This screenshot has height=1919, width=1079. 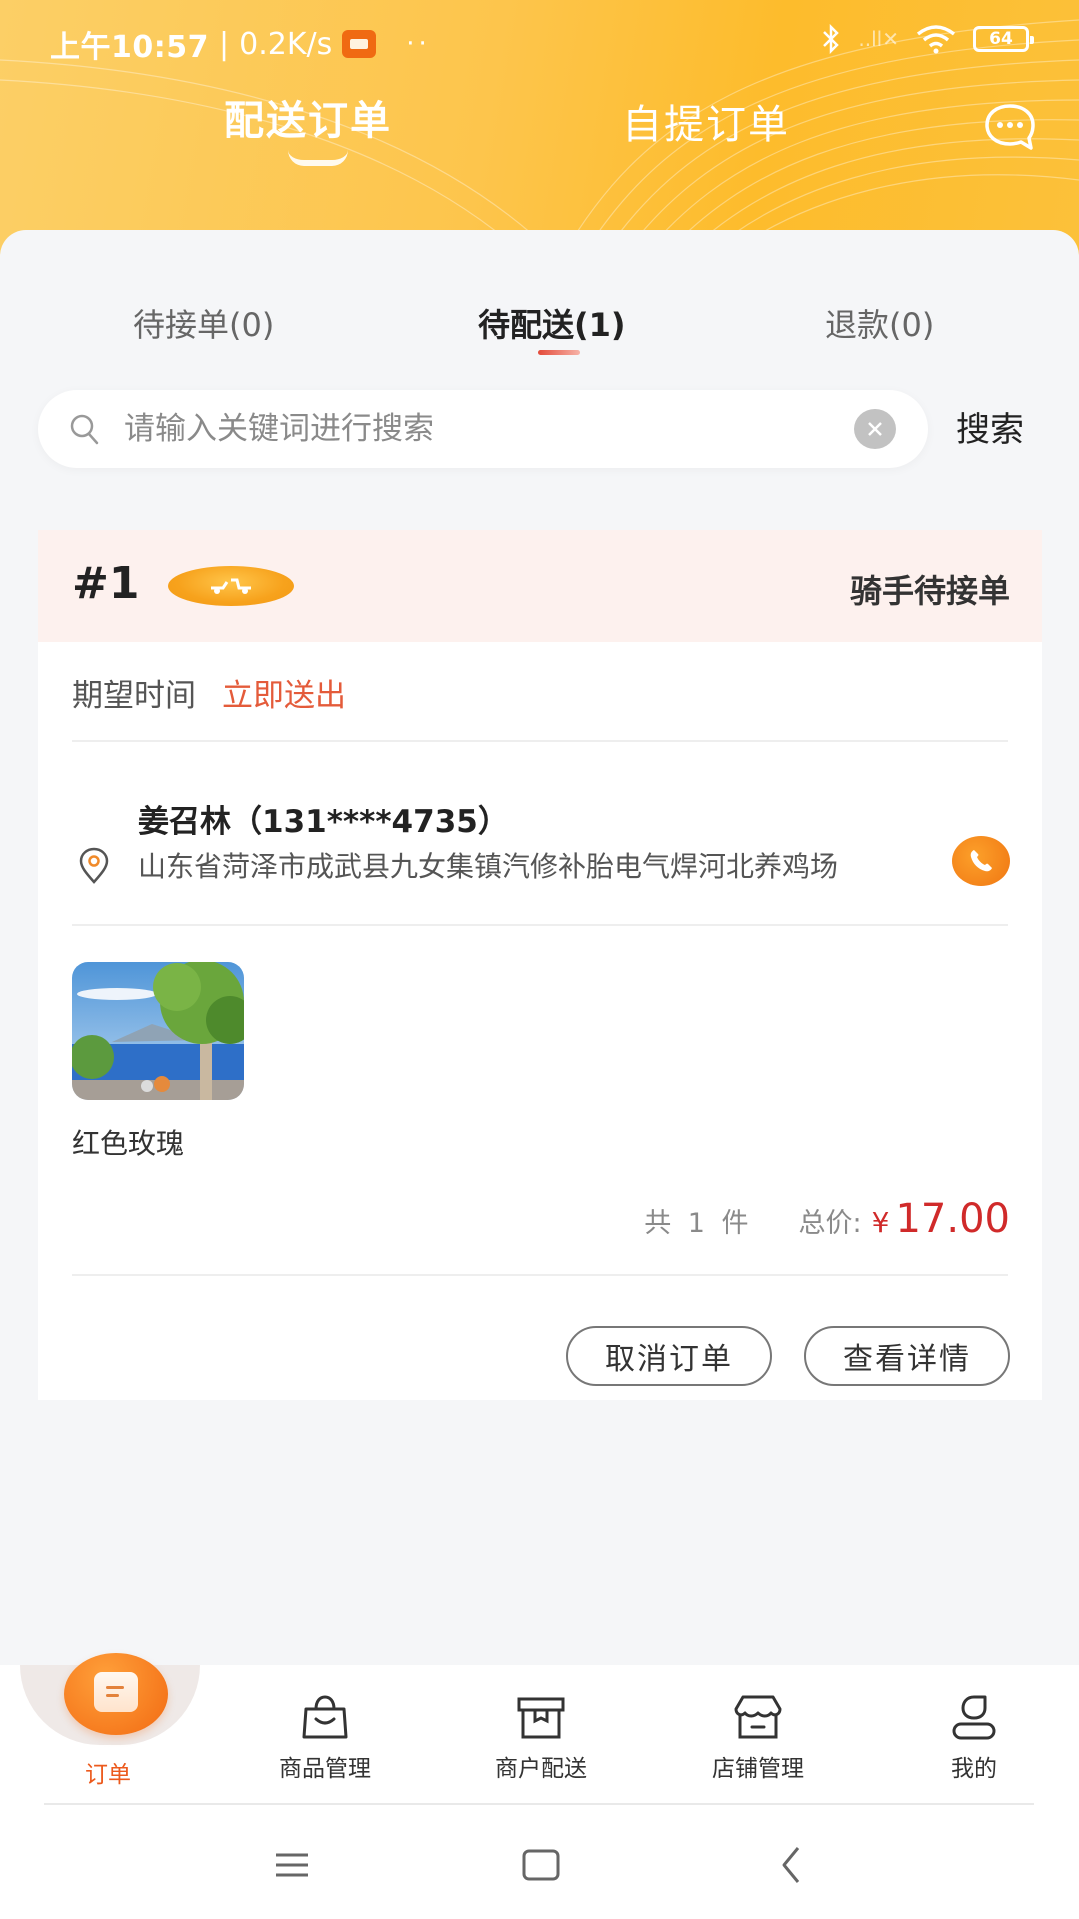 I want to click on tab-pickup-orders: 自提订单, so click(x=706, y=121).